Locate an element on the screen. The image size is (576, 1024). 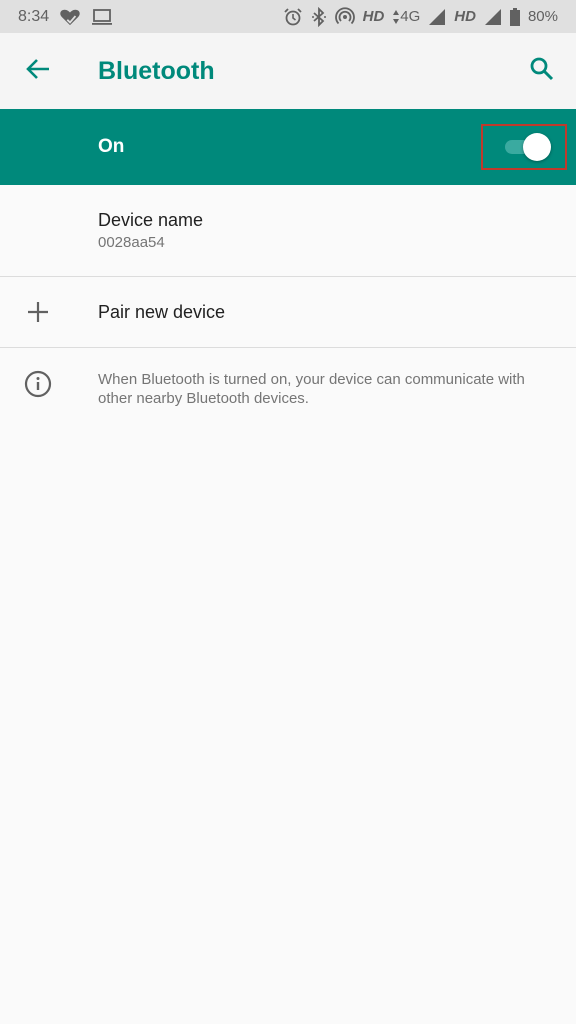
signal-icon is located at coordinates (437, 17).